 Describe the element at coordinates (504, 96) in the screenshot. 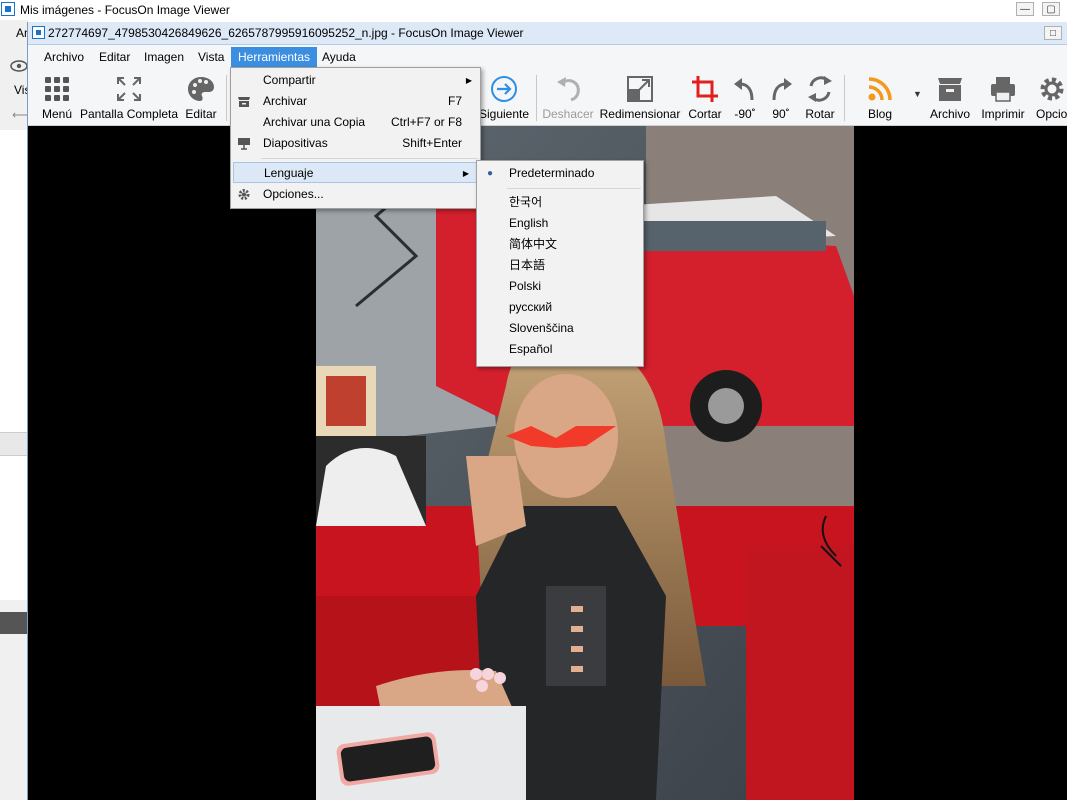

I see `next-button: Siguiente` at that location.